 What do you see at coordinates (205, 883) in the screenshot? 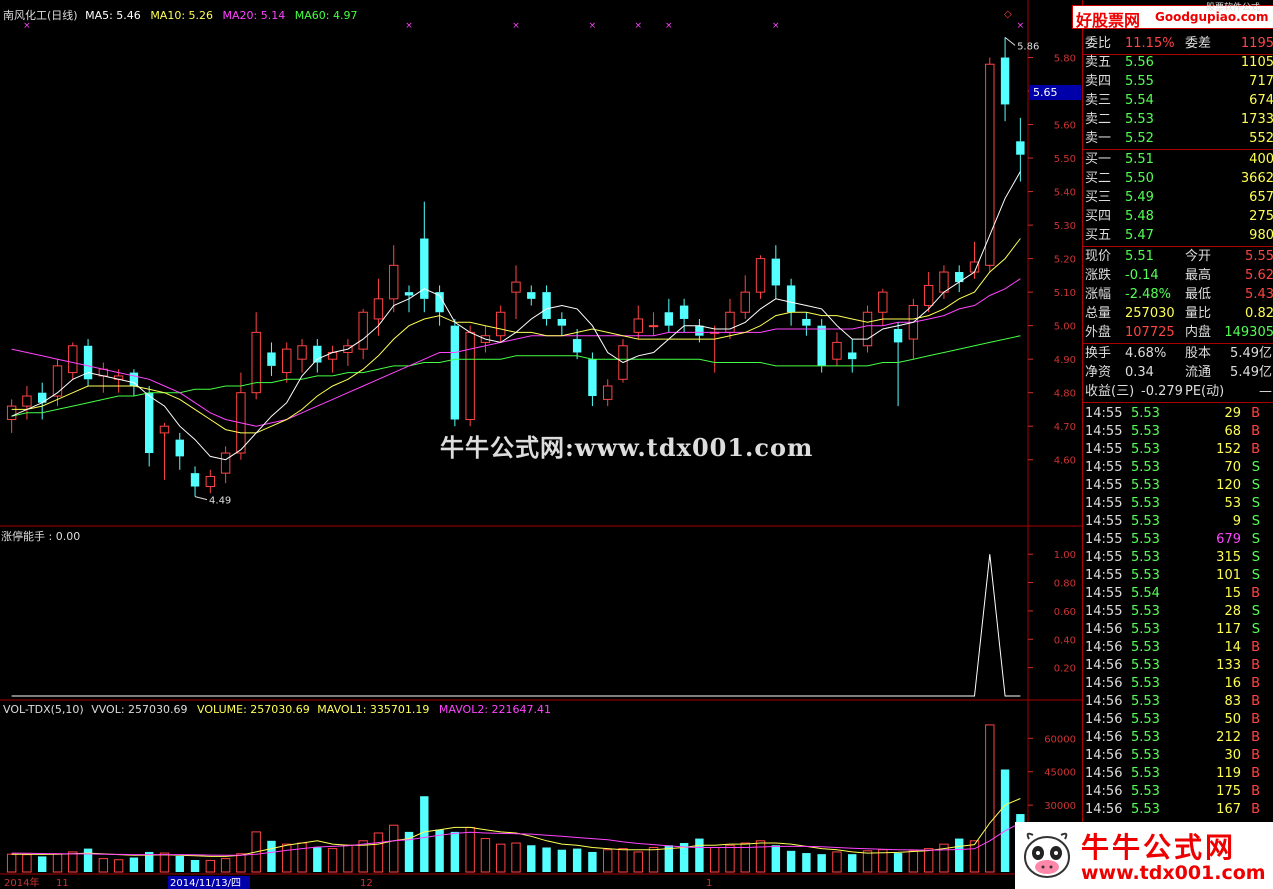
I see `x-axis-label: 2014/11/13/四` at bounding box center [205, 883].